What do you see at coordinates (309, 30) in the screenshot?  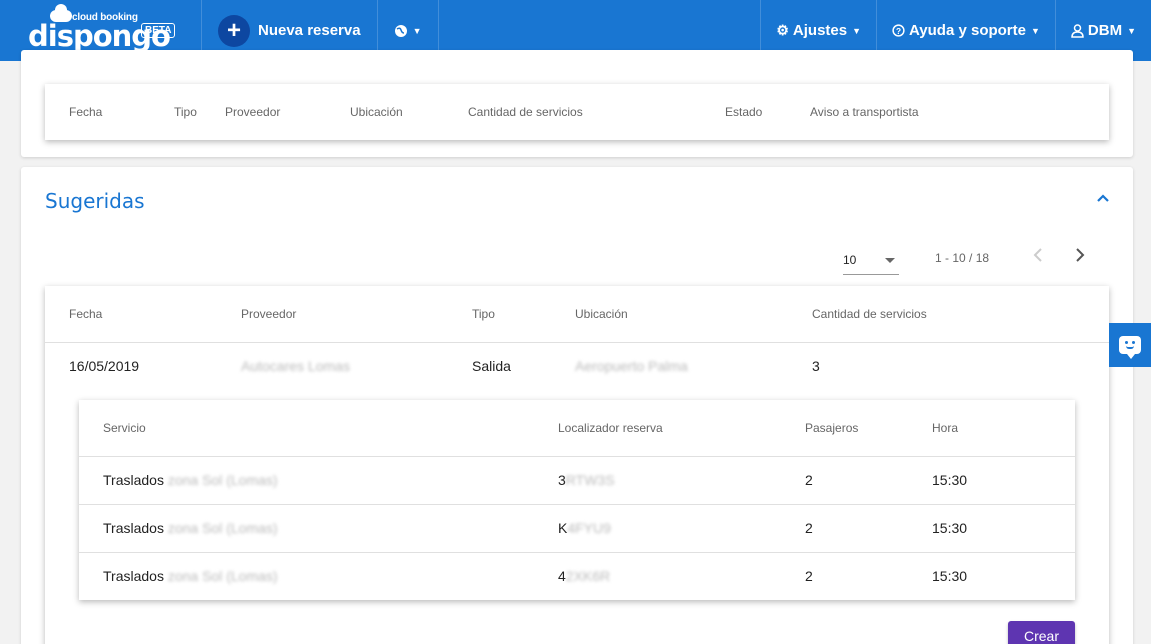 I see `new-booking-label: Nueva reserva` at bounding box center [309, 30].